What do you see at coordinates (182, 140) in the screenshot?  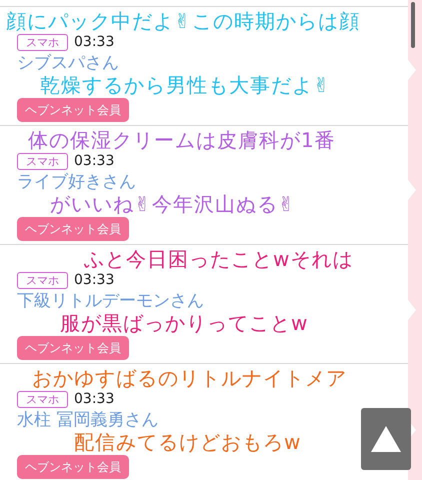 I see `caption-text: 体の保湿クリームは皮膚科が1番` at bounding box center [182, 140].